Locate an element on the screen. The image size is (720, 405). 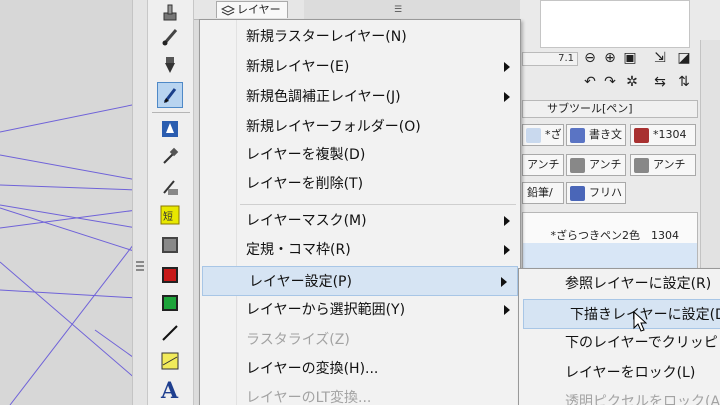
stamp-tool-icon is located at coordinates (170, 13).